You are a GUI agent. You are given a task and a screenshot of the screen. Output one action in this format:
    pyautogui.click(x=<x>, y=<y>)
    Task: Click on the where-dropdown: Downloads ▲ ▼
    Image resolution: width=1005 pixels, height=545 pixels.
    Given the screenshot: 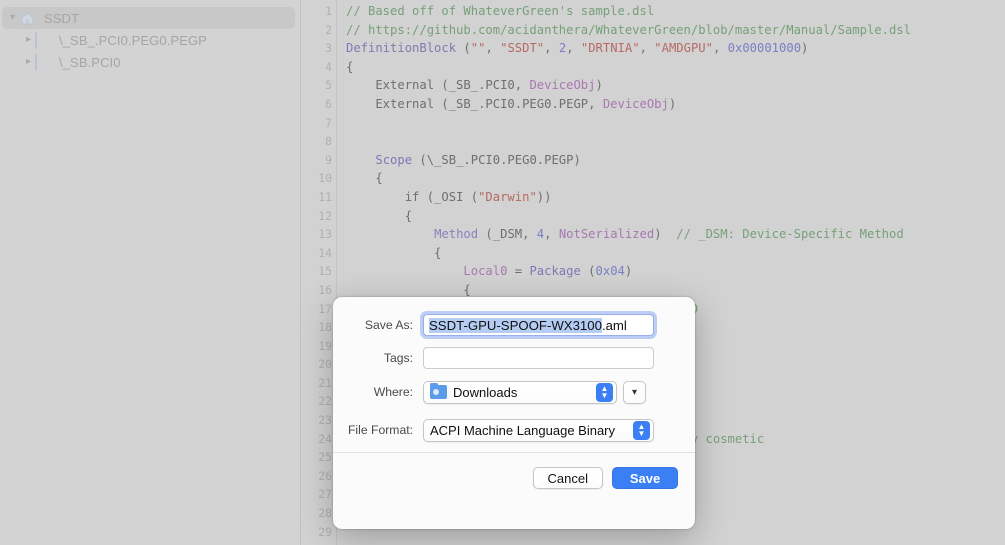 What is the action you would take?
    pyautogui.click(x=520, y=392)
    